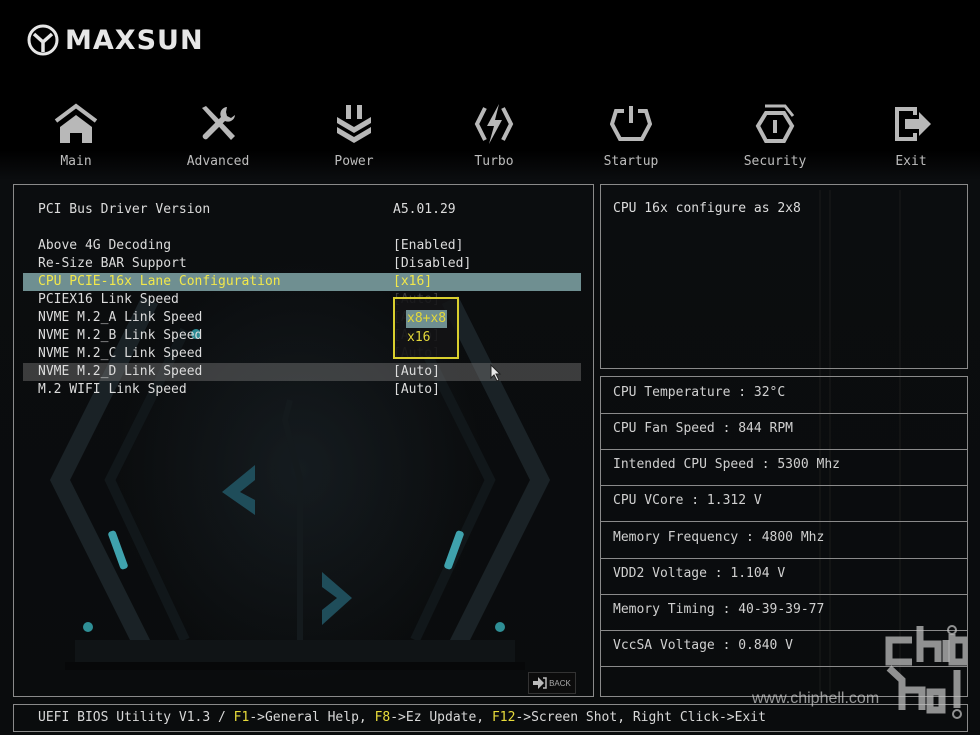 The image size is (980, 735). What do you see at coordinates (120, 317) in the screenshot?
I see `setting-label: NVME M.2_A Link Speed` at bounding box center [120, 317].